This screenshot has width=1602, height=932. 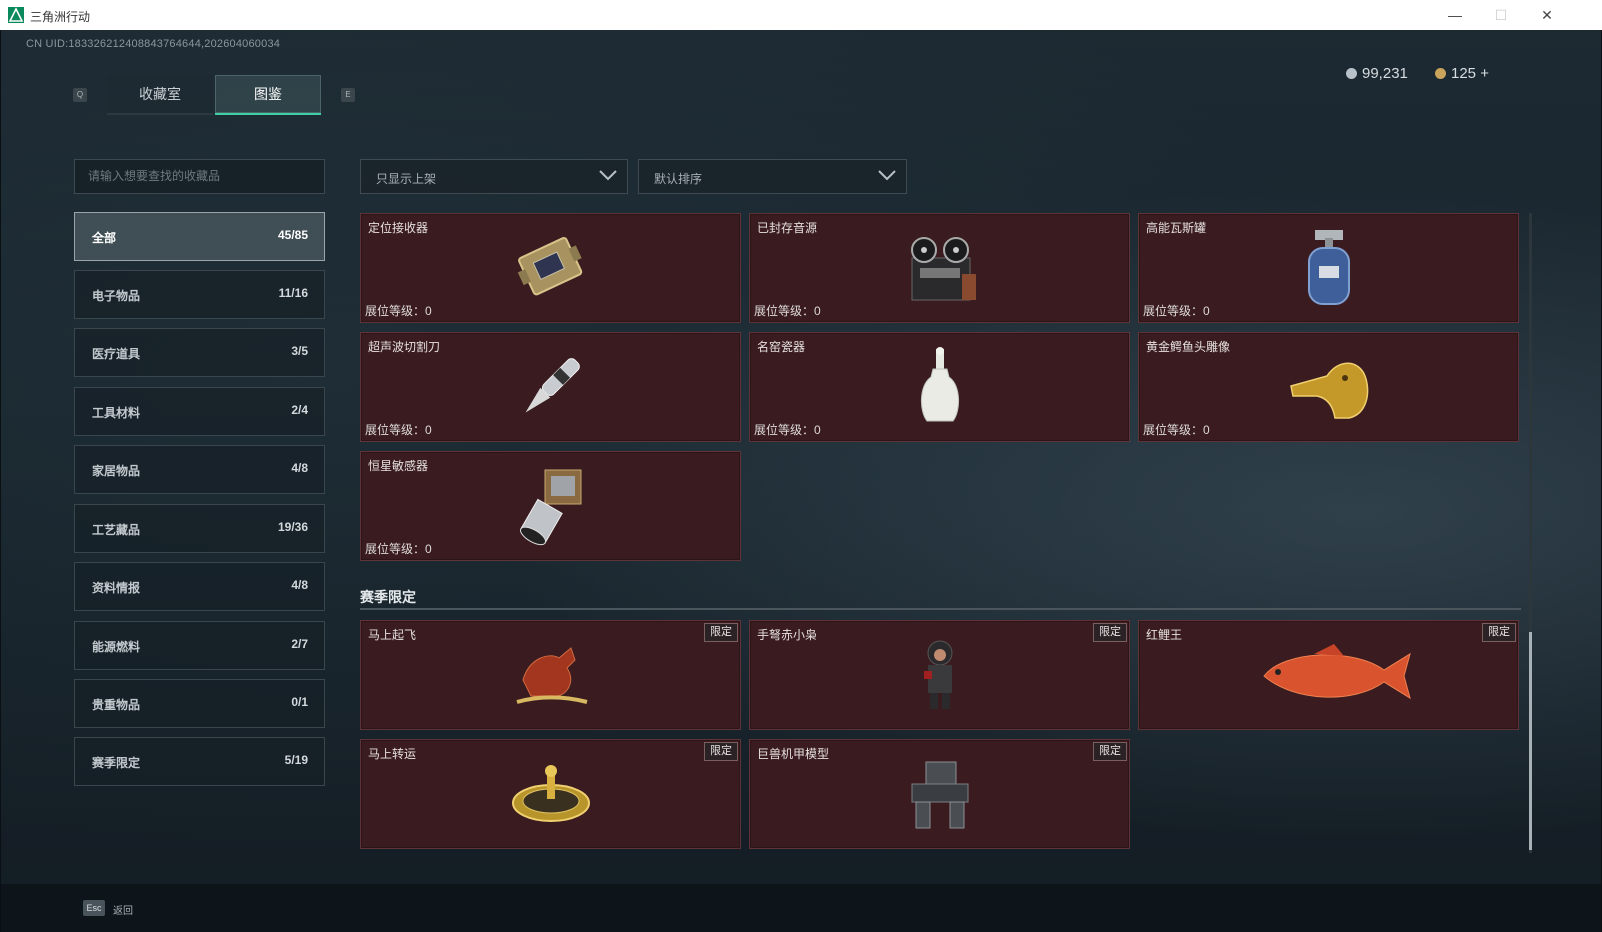 What do you see at coordinates (404, 347) in the screenshot?
I see `item-name: 超声波切割刀` at bounding box center [404, 347].